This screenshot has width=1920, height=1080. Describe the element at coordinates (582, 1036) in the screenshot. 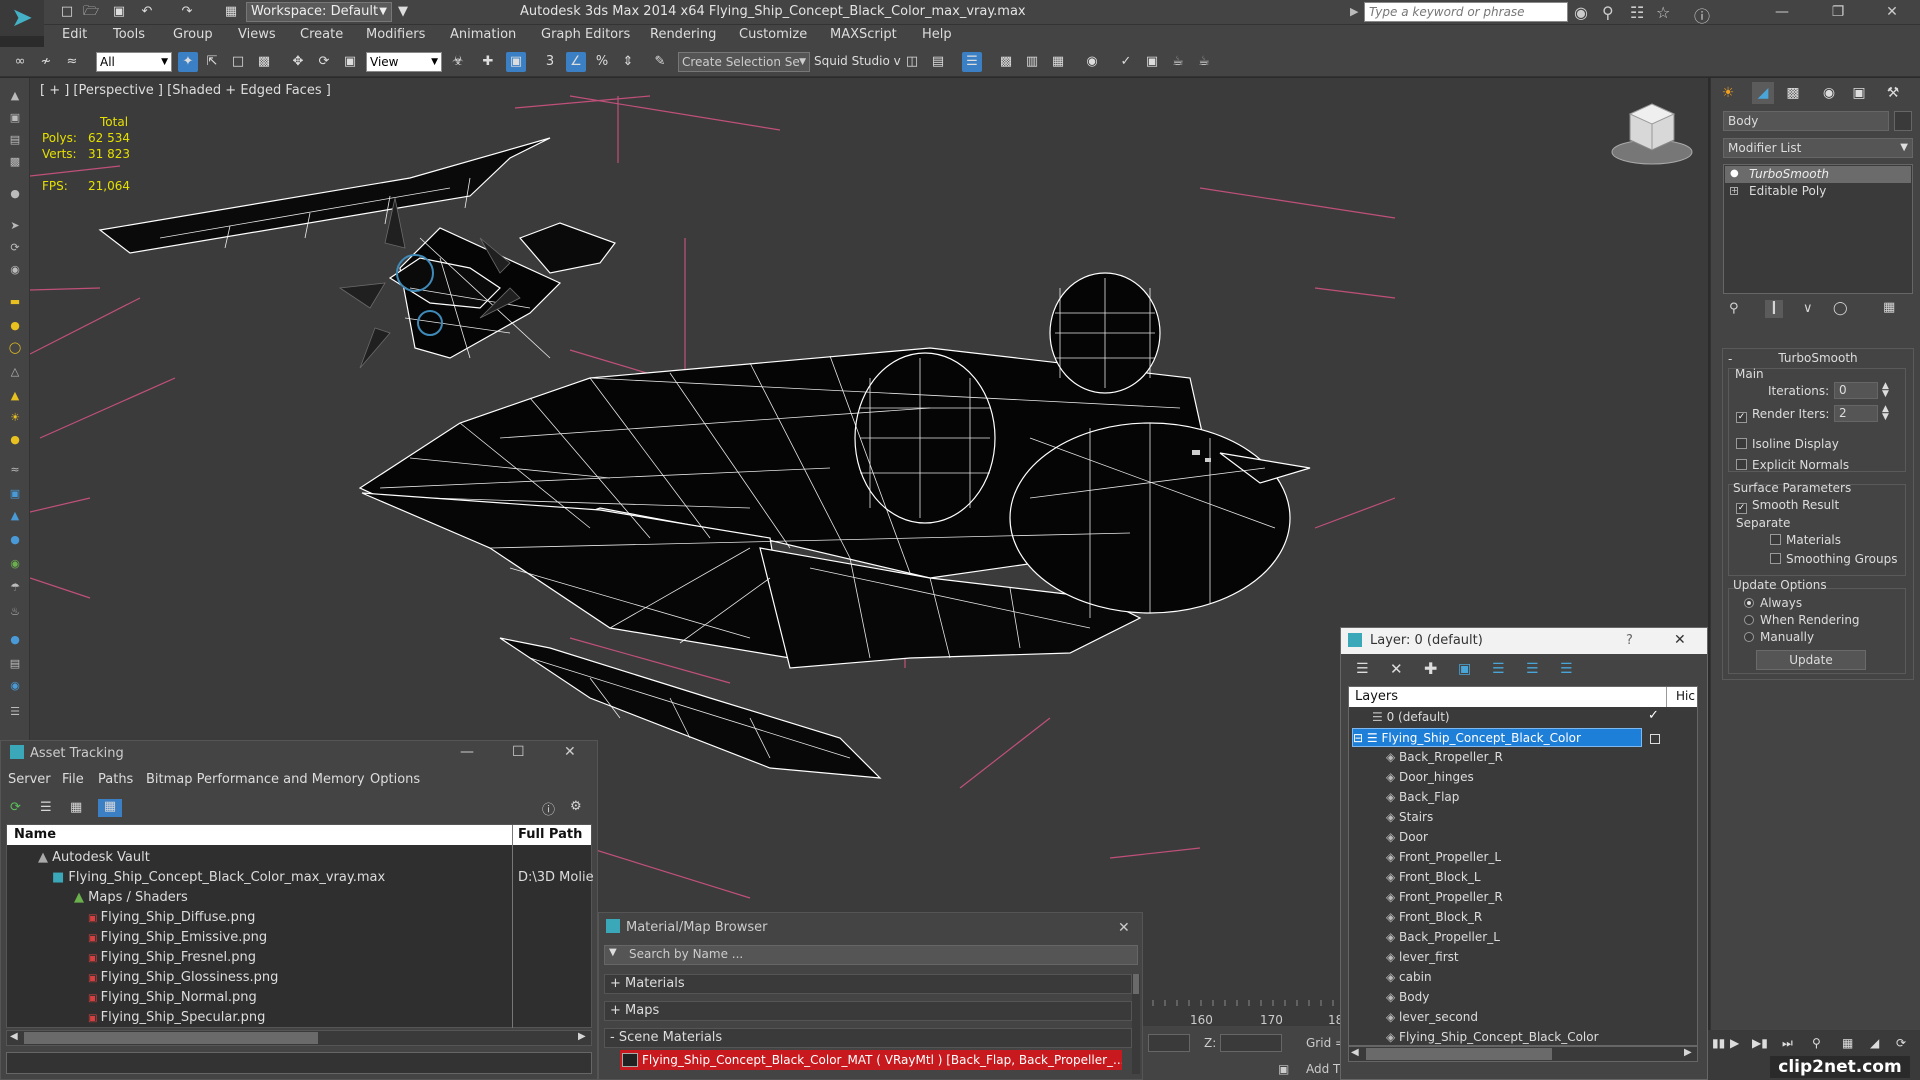

I see `scroll-right-icon: ▶` at that location.